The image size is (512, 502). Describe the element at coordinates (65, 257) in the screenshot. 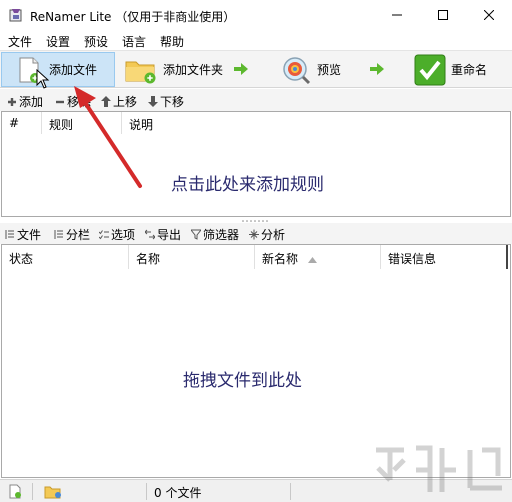

I see `files-col-status: 状态` at that location.